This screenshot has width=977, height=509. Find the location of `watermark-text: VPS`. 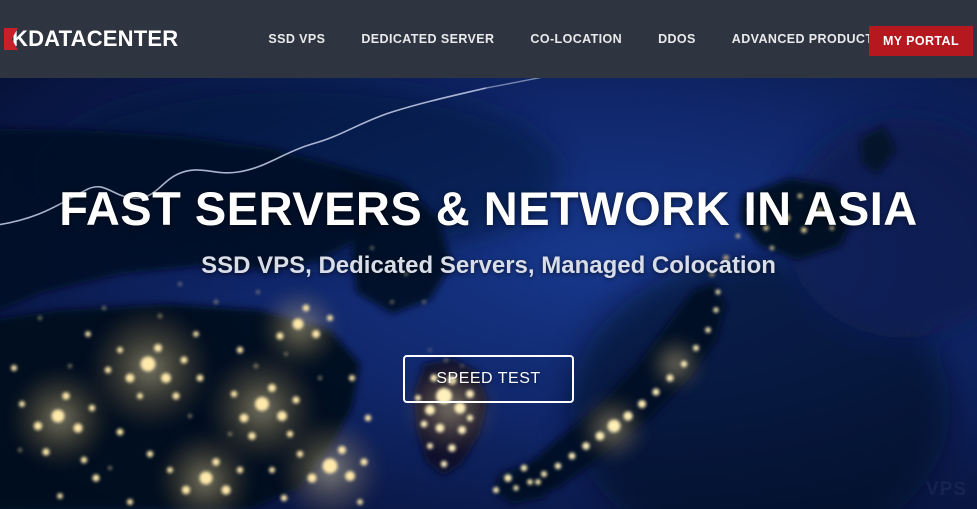

watermark-text: VPS is located at coordinates (946, 489).